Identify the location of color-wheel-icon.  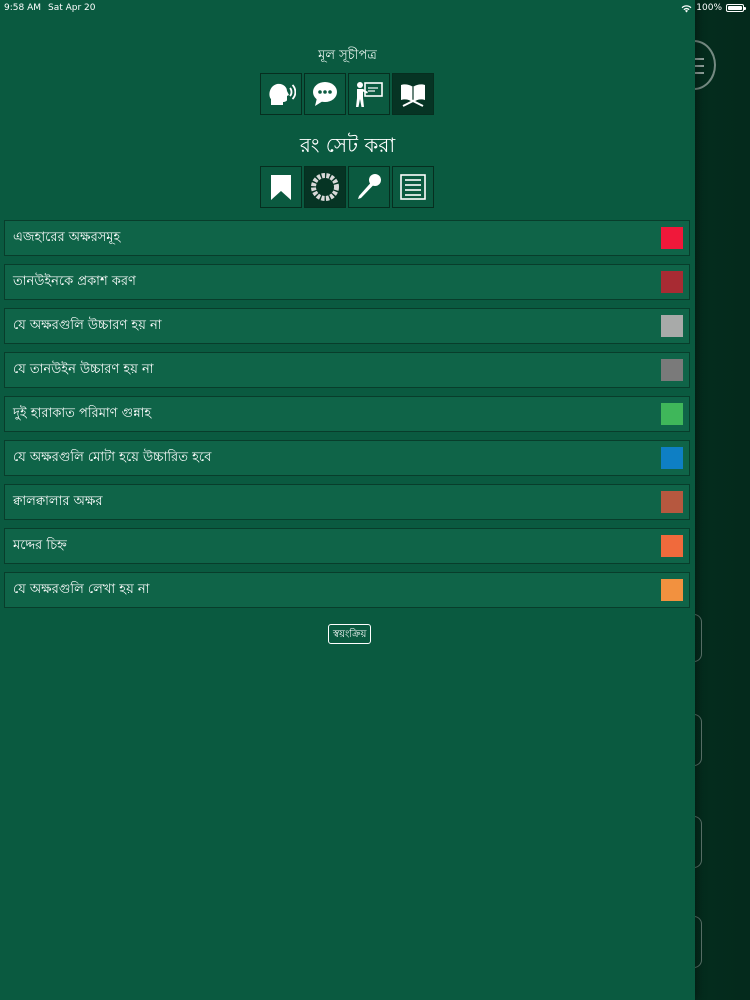
(325, 187).